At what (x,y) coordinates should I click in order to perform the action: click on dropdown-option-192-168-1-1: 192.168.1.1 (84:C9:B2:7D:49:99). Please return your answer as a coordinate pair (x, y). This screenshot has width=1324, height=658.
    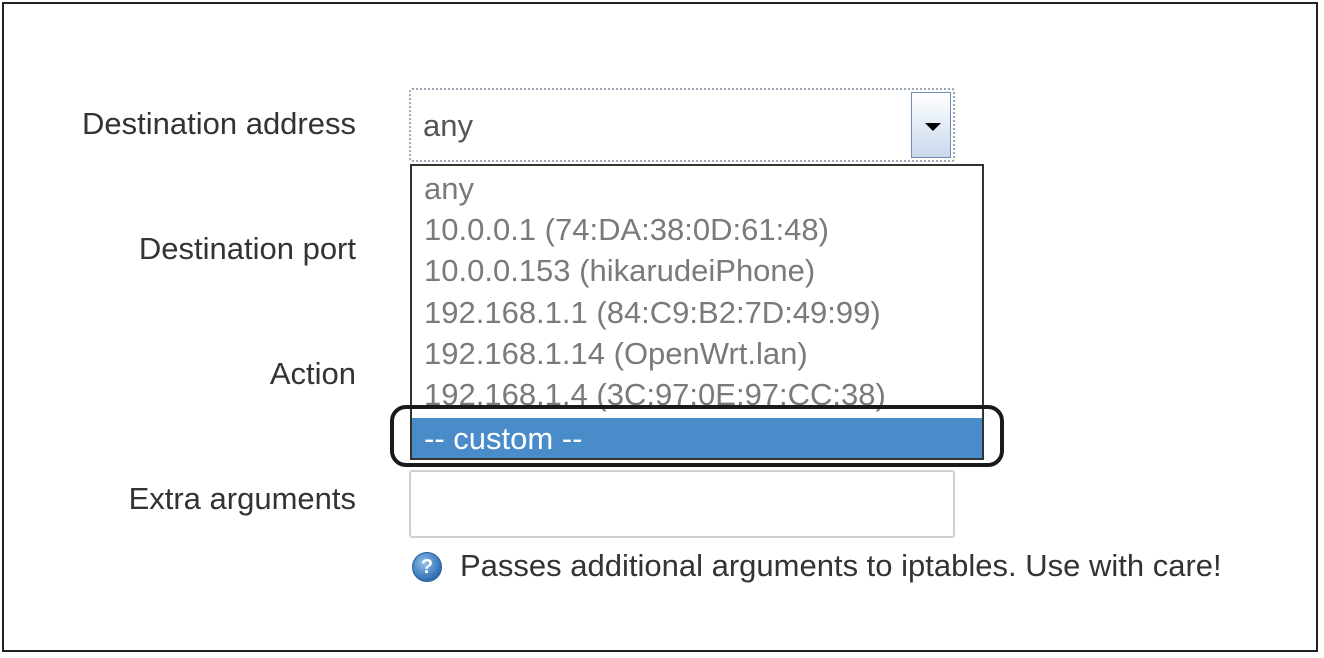
    Looking at the image, I should click on (697, 312).